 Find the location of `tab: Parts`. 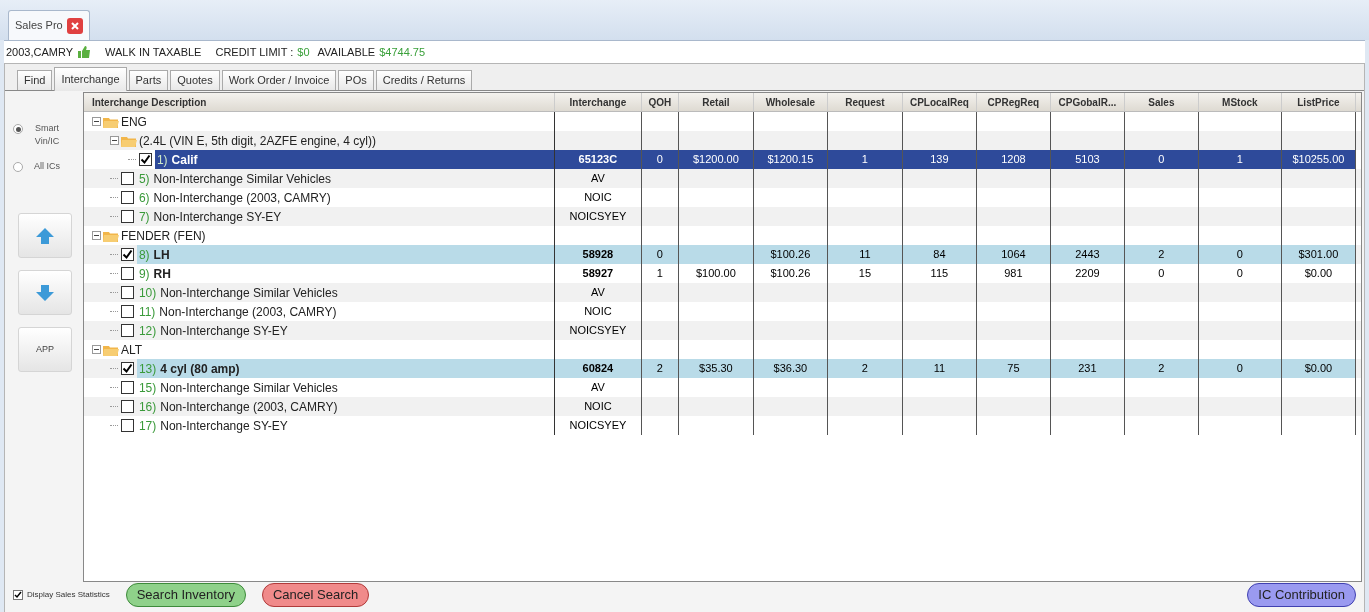

tab: Parts is located at coordinates (148, 80).